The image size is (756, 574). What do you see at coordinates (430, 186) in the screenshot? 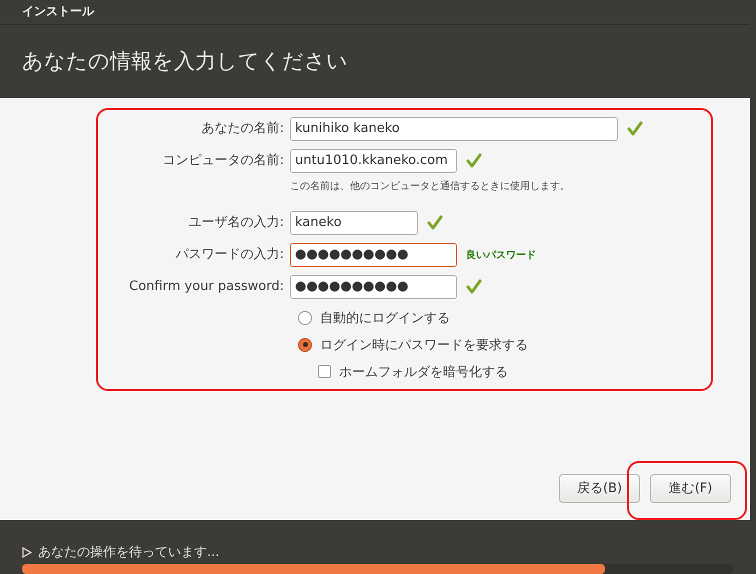
I see `hint-text: この名前は、他のコンピュータと通信するときに使用します。` at bounding box center [430, 186].